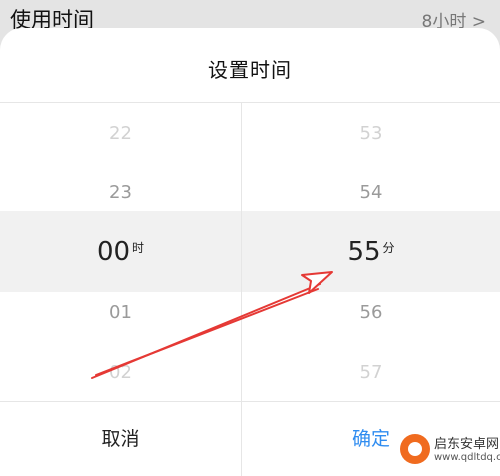  I want to click on hour-unit: 时, so click(138, 248).